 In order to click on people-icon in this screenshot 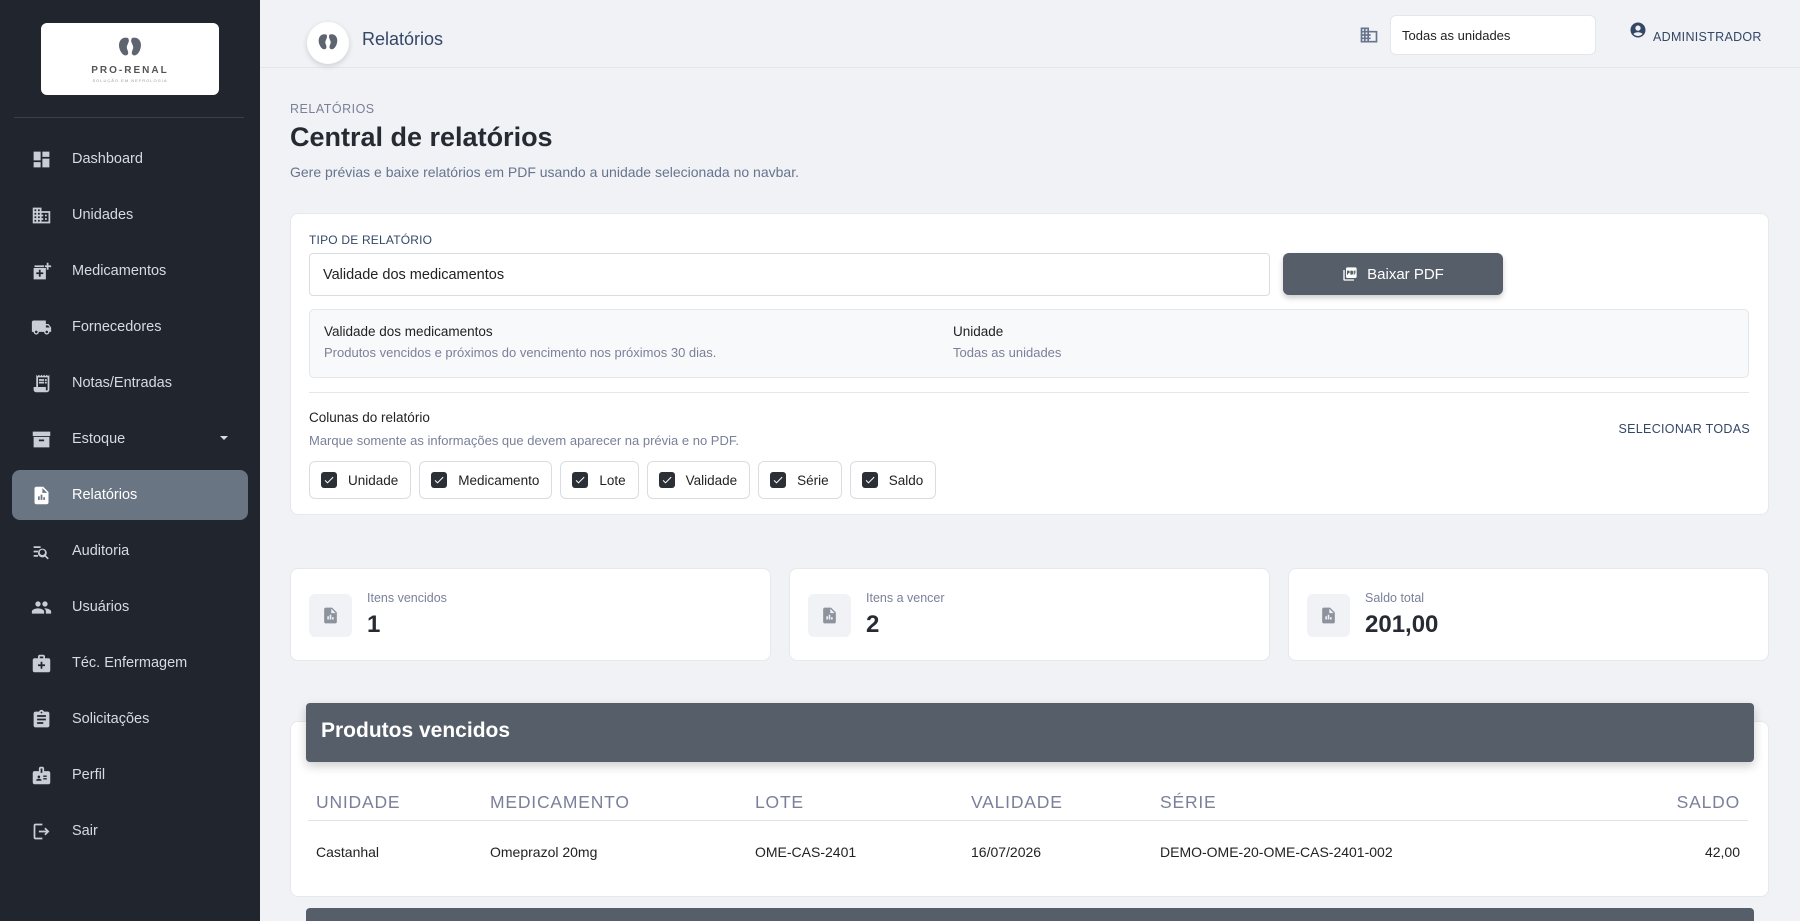, I will do `click(41, 607)`.